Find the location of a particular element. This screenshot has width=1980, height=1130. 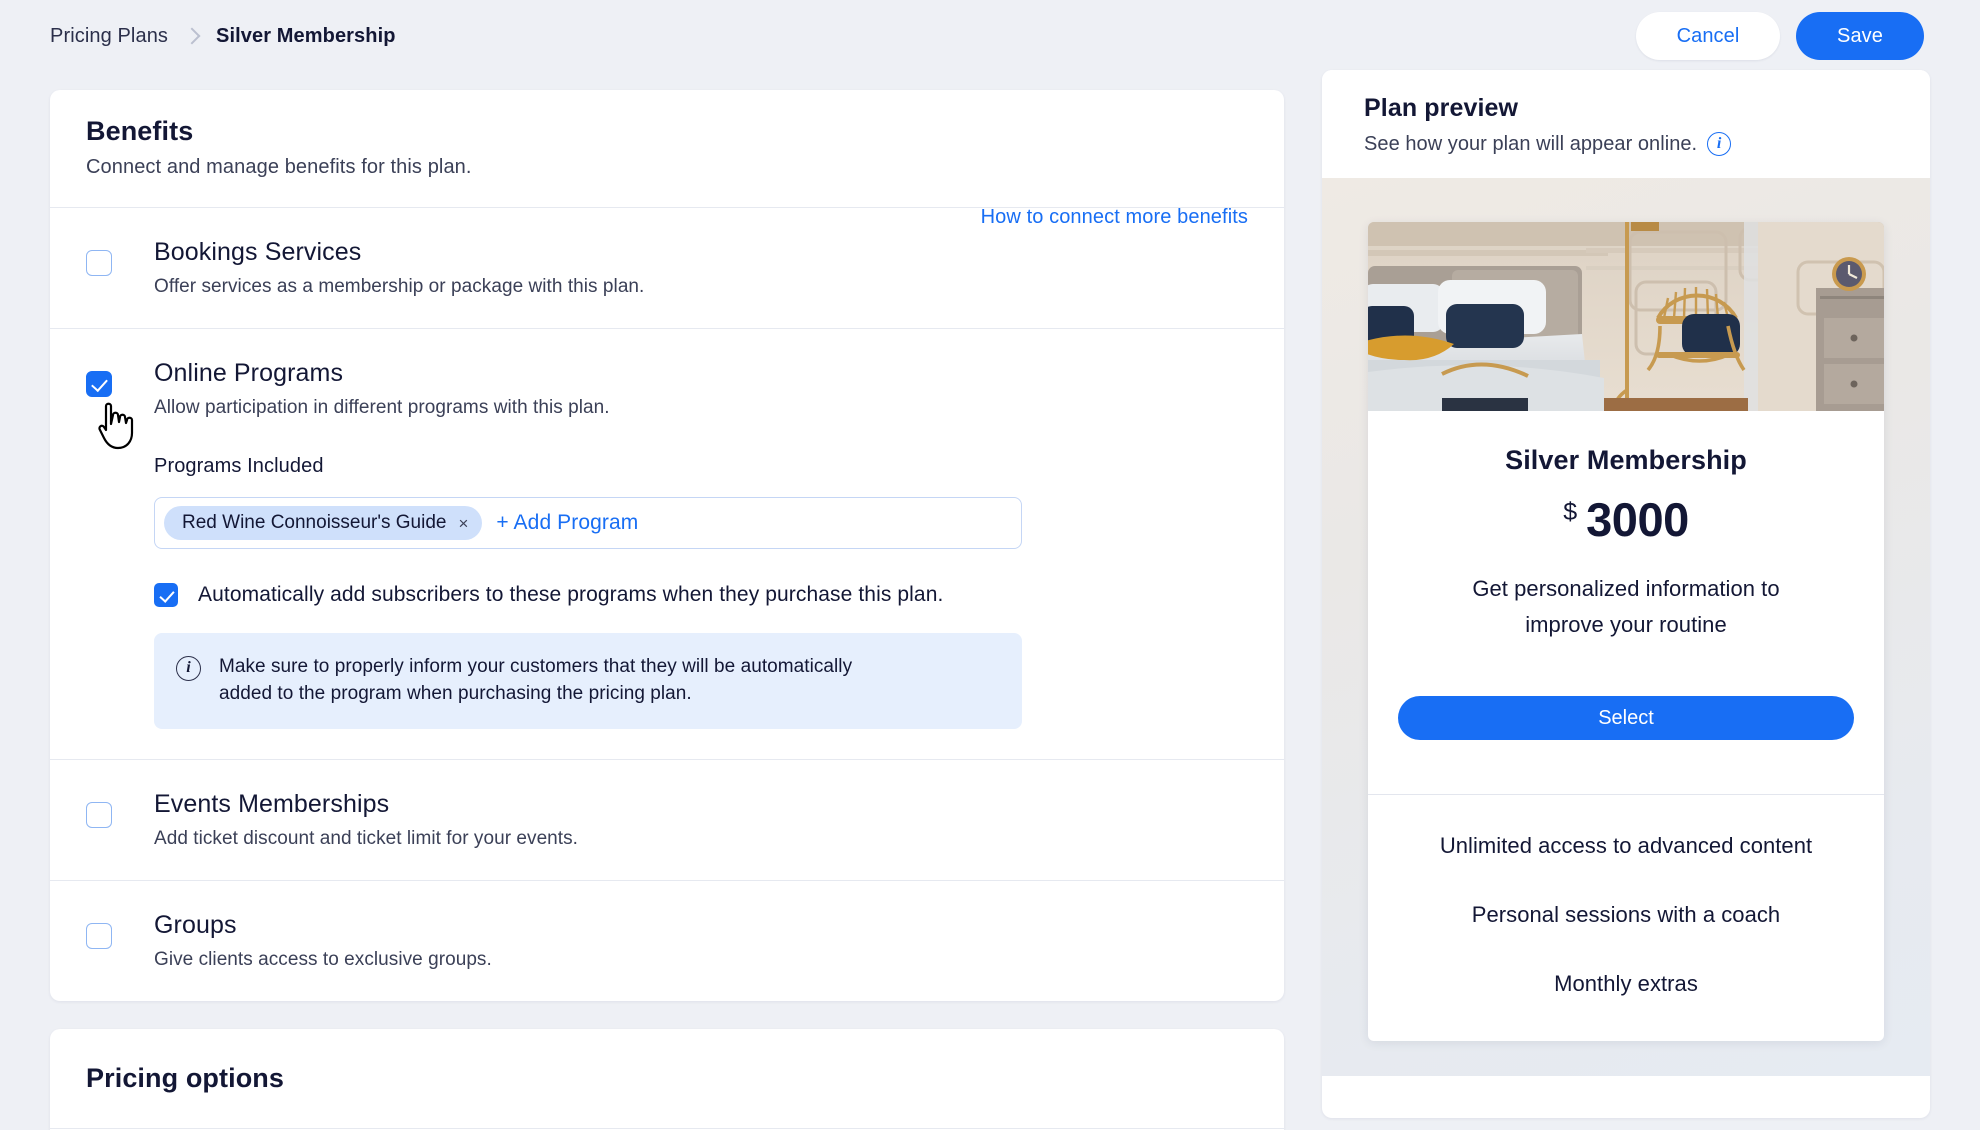

checkbox-wrap-online-programs is located at coordinates (120, 378).